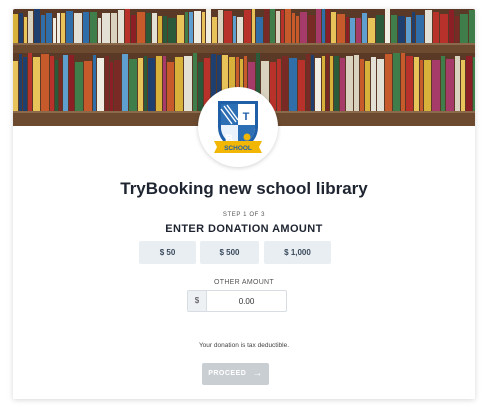 This screenshot has width=488, height=417. I want to click on page-title: TryBooking new school library, so click(244, 188).